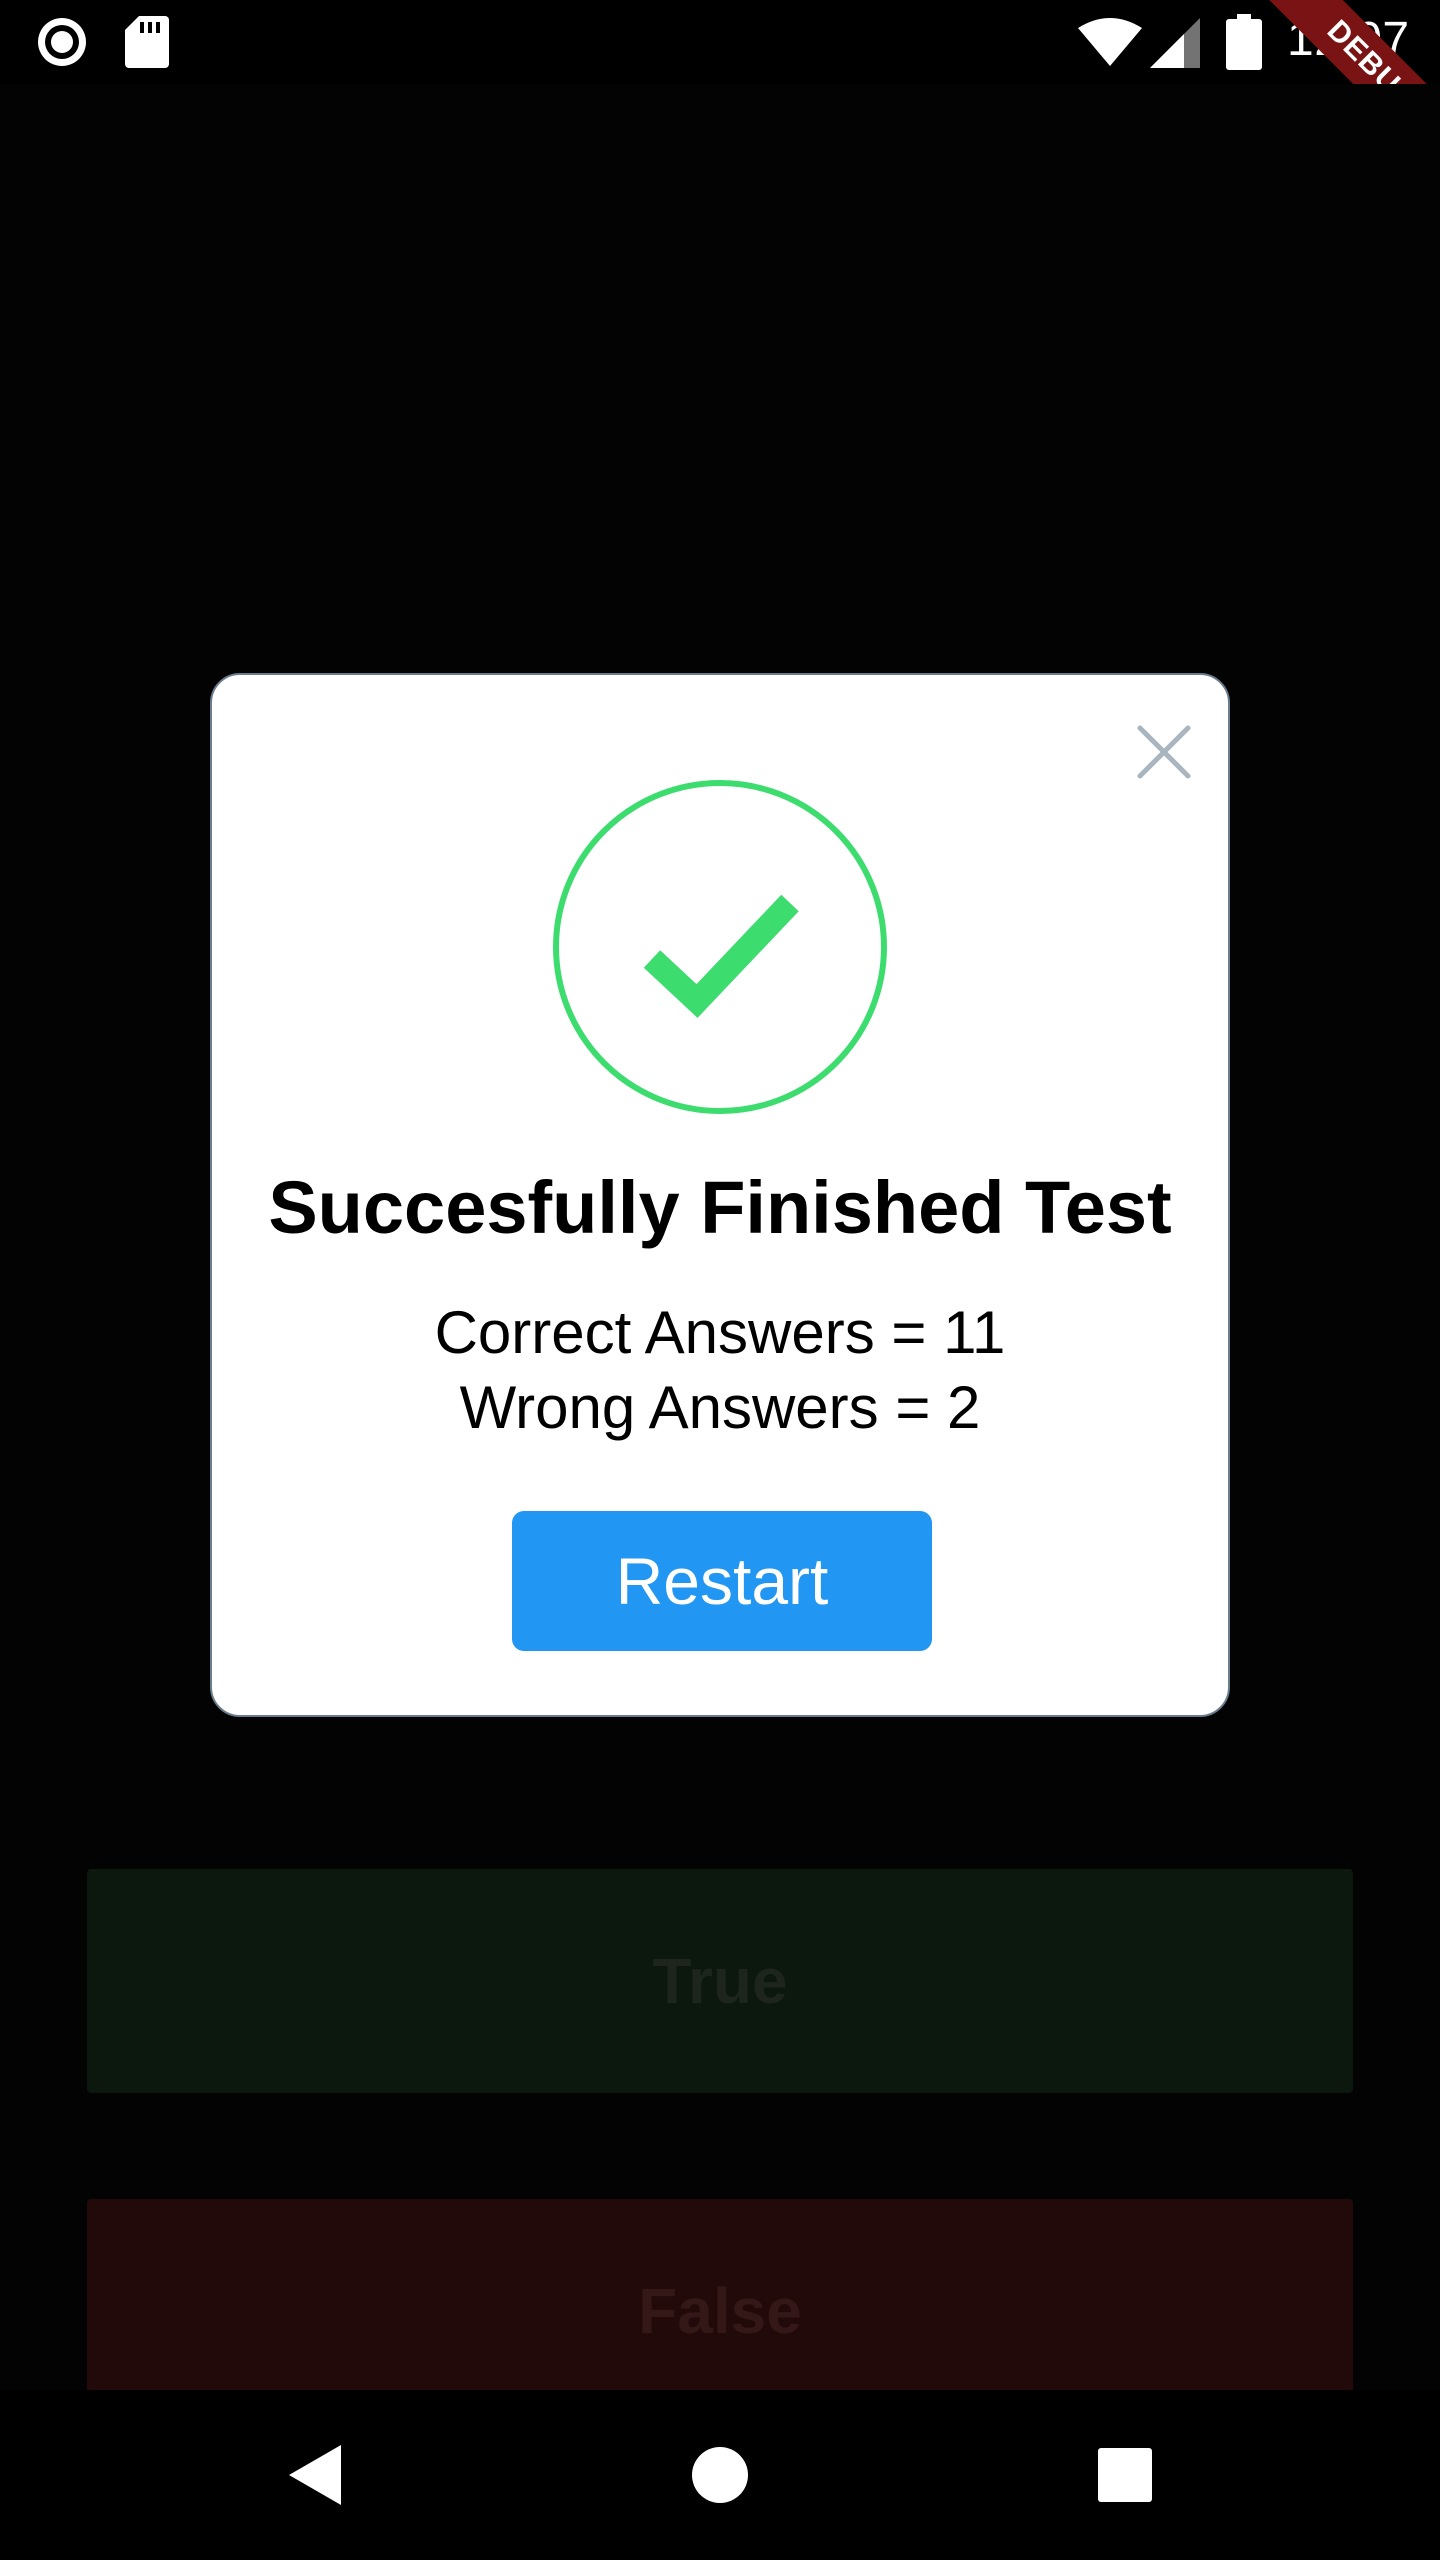  I want to click on close-icon, so click(1164, 752).